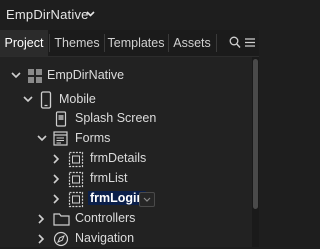  Describe the element at coordinates (77, 99) in the screenshot. I see `tree-item-label: Mobile` at that location.